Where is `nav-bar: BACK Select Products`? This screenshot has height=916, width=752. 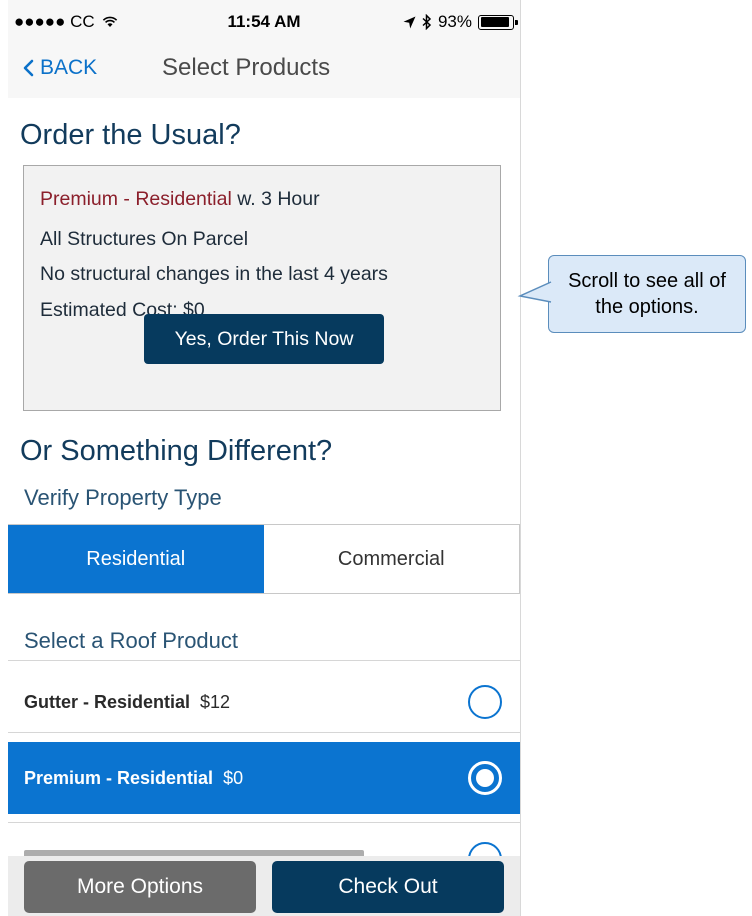
nav-bar: BACK Select Products is located at coordinates (264, 69).